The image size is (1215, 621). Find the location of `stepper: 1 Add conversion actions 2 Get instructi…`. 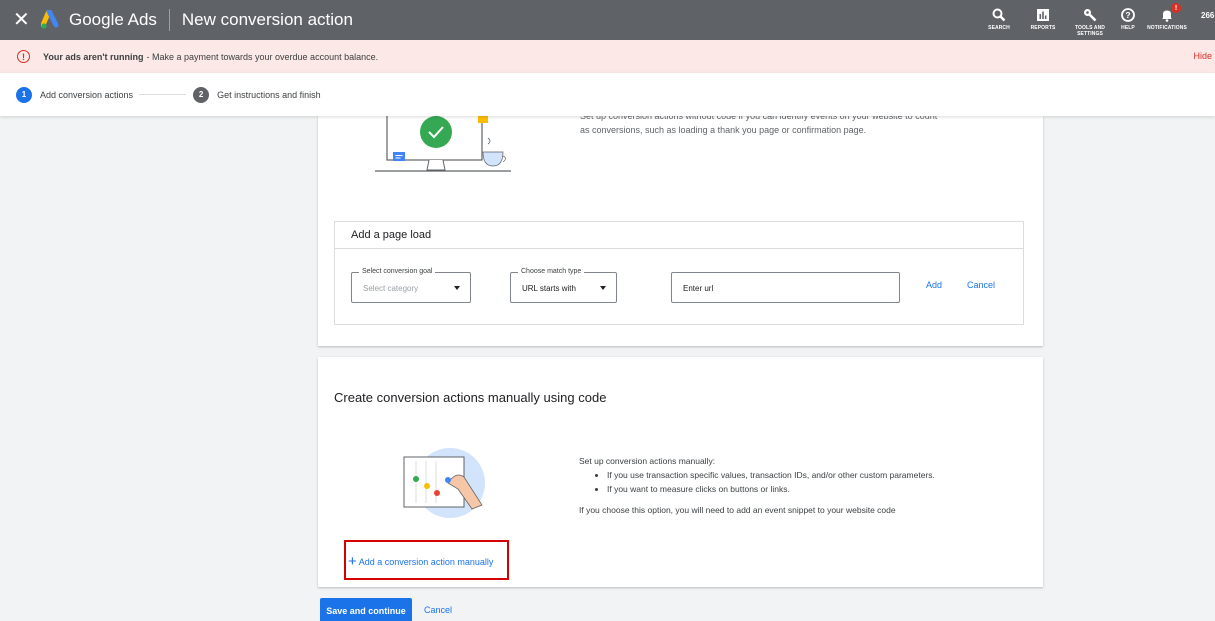

stepper: 1 Add conversion actions 2 Get instructi… is located at coordinates (607, 94).